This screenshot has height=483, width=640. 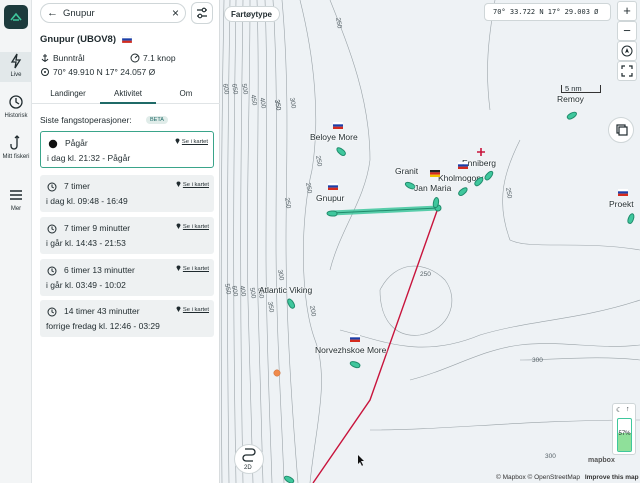 I want to click on depth-label-450: 450, so click(x=253, y=100).